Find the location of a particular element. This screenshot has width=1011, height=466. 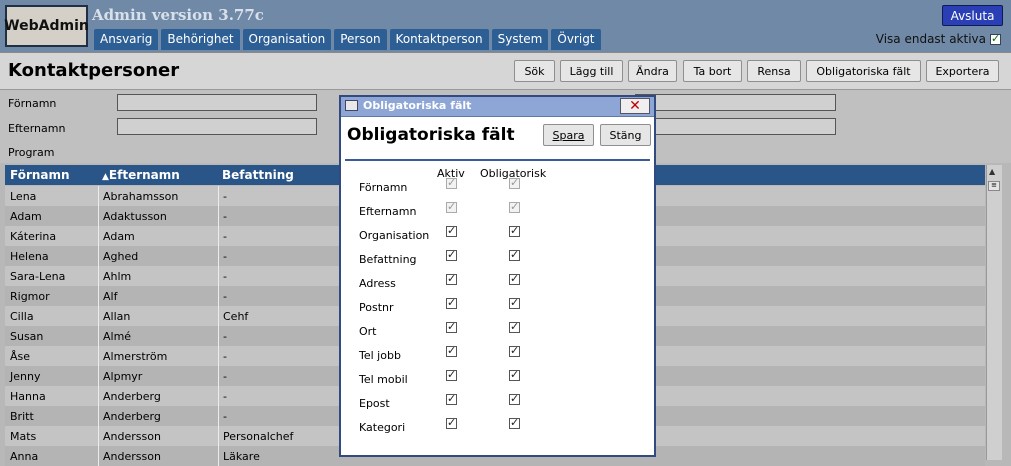

cell-title: Läkare is located at coordinates (241, 456).